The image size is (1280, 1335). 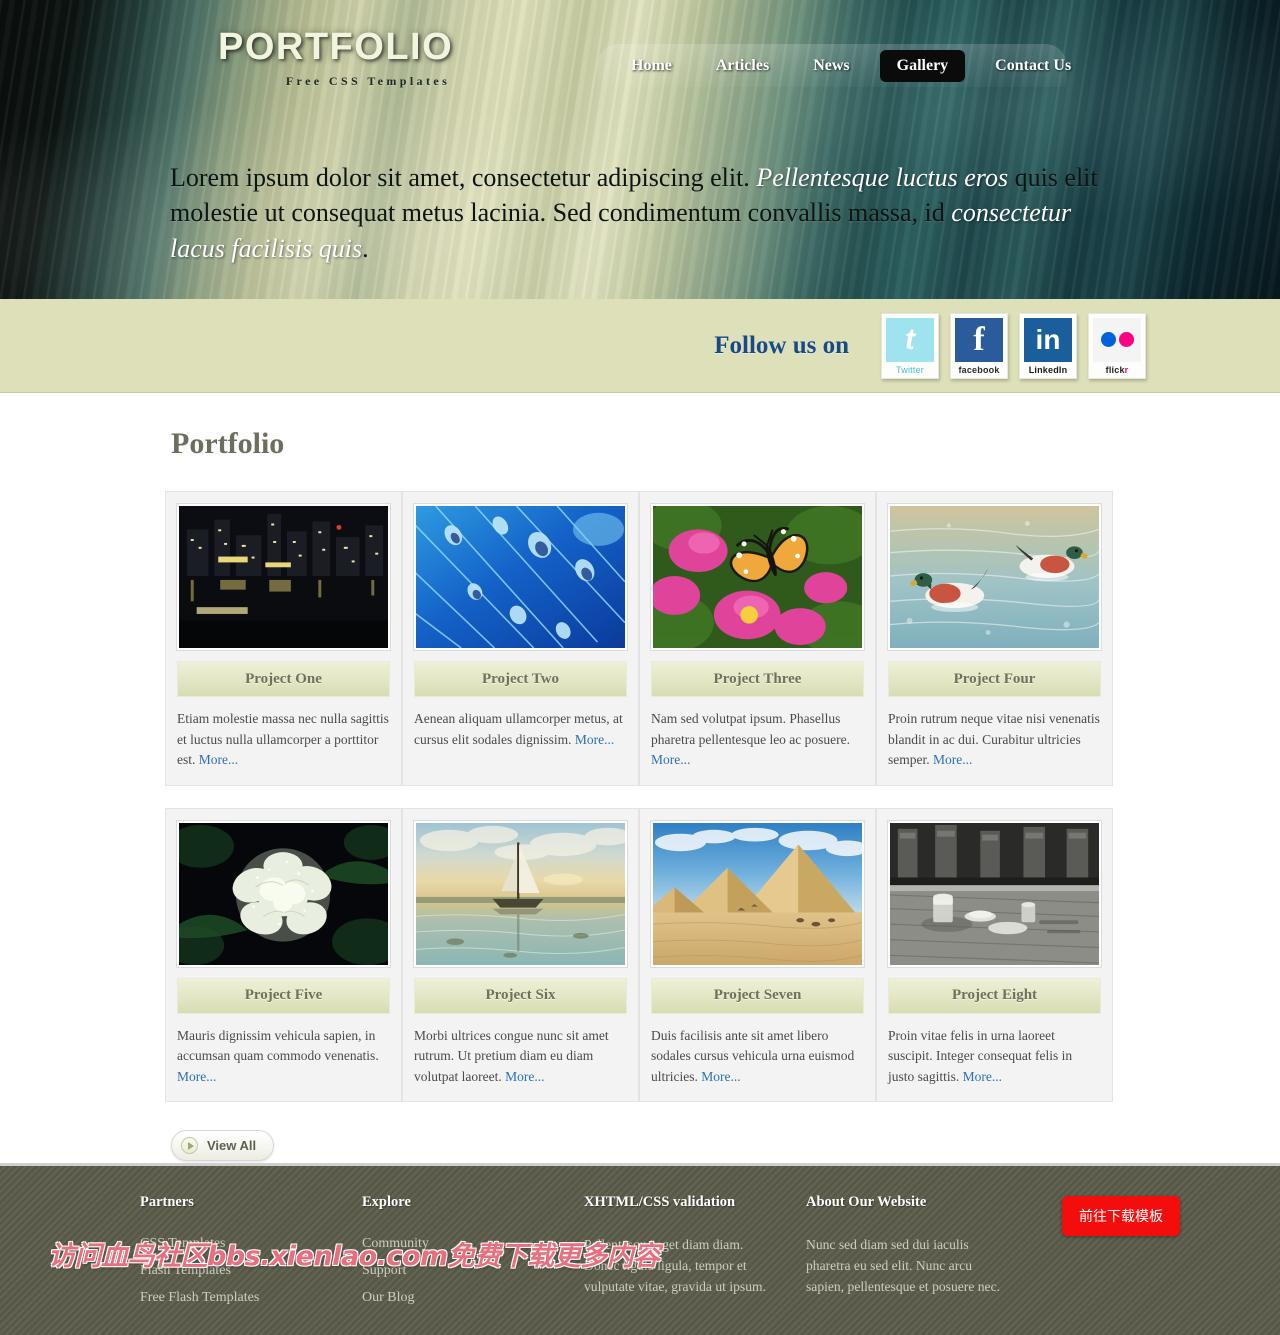 What do you see at coordinates (994, 995) in the screenshot?
I see `project-title-8: Project Eight` at bounding box center [994, 995].